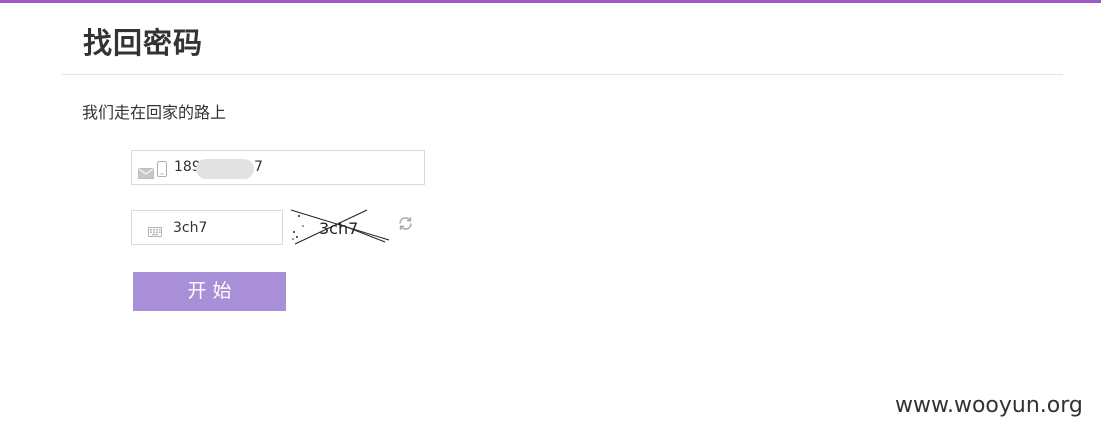 The width and height of the screenshot is (1101, 435). I want to click on captcha-input: 3ch7, so click(207, 227).